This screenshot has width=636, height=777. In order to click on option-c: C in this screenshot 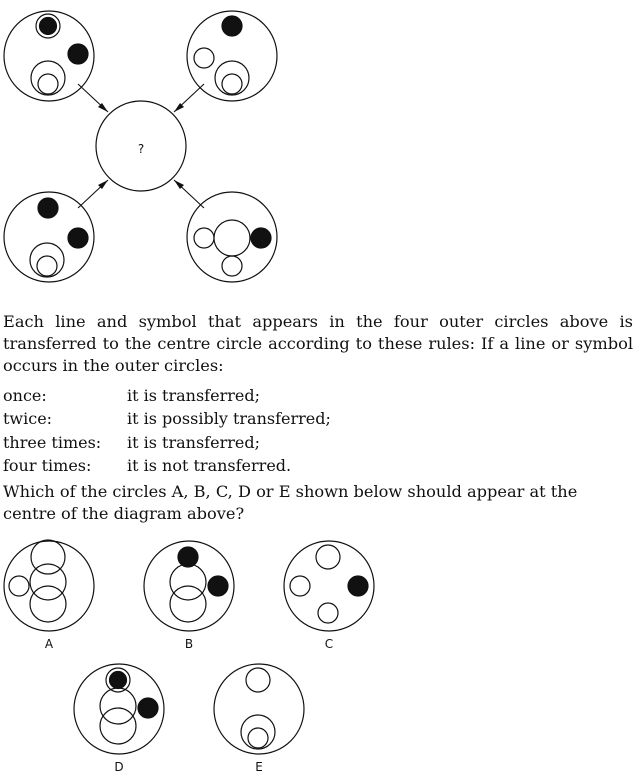, I will do `click(329, 595)`.